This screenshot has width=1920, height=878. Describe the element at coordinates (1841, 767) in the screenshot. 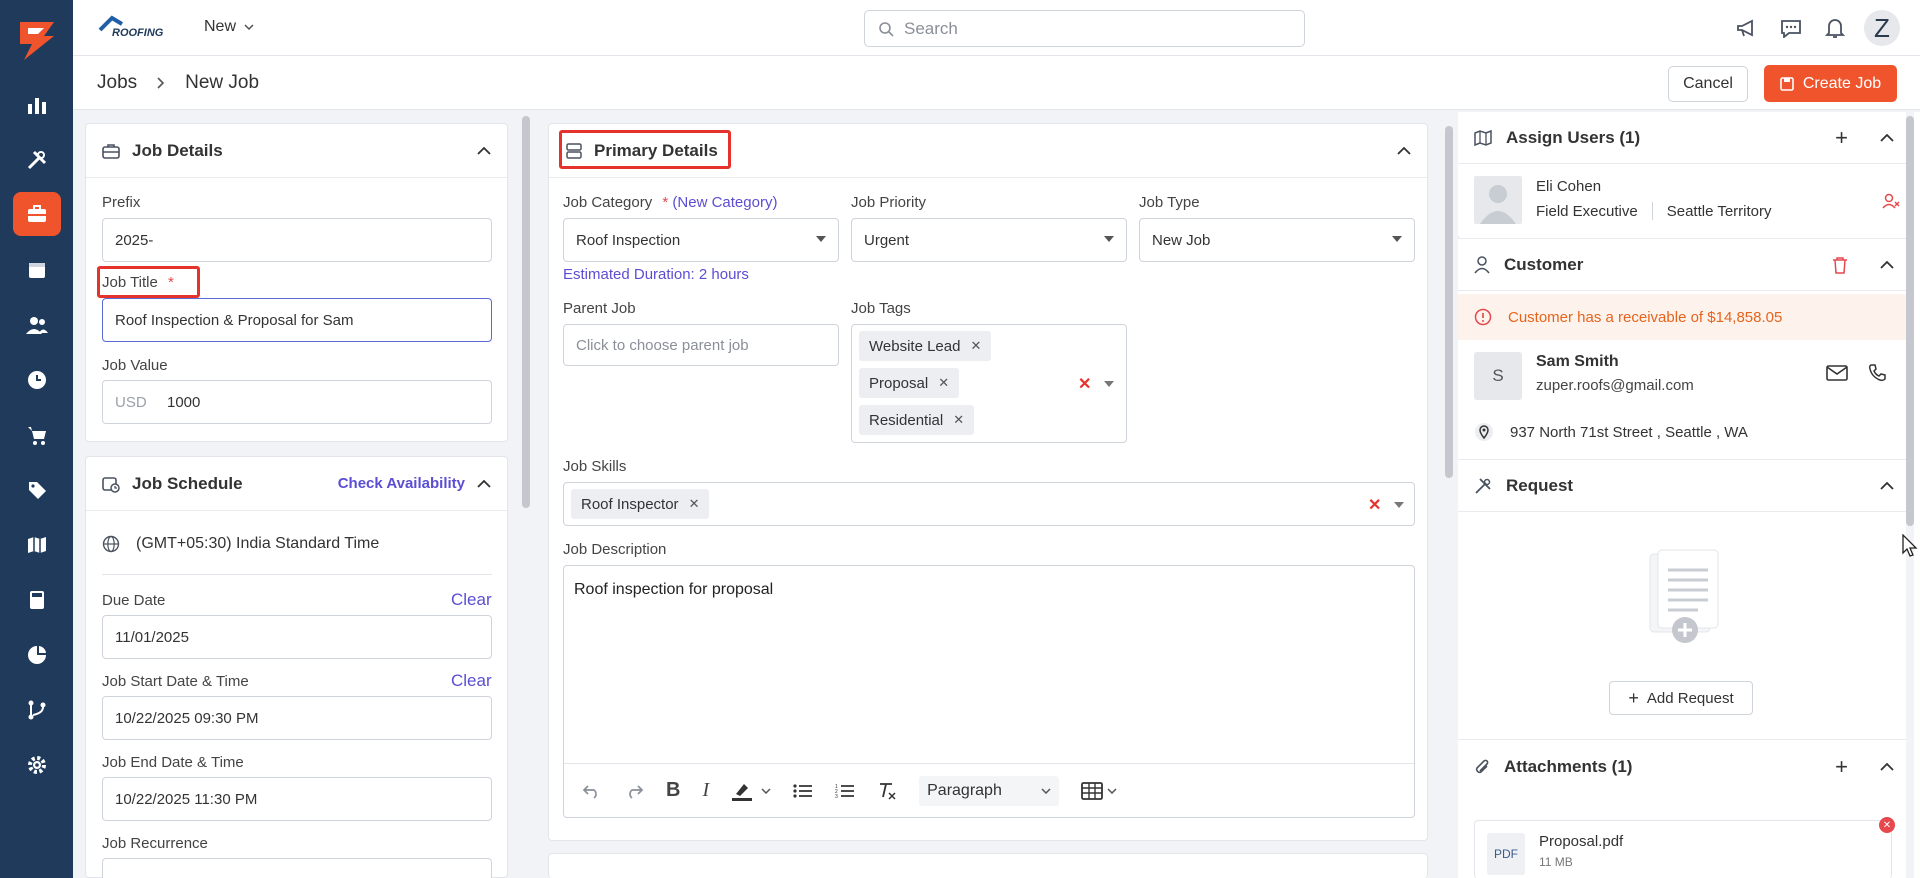

I see `add-attachment-icon: +` at that location.